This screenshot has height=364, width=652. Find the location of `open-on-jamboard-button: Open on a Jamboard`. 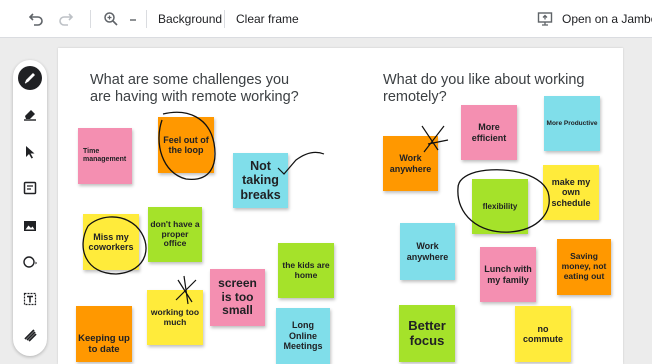

open-on-jamboard-button: Open on a Jamboard is located at coordinates (607, 19).